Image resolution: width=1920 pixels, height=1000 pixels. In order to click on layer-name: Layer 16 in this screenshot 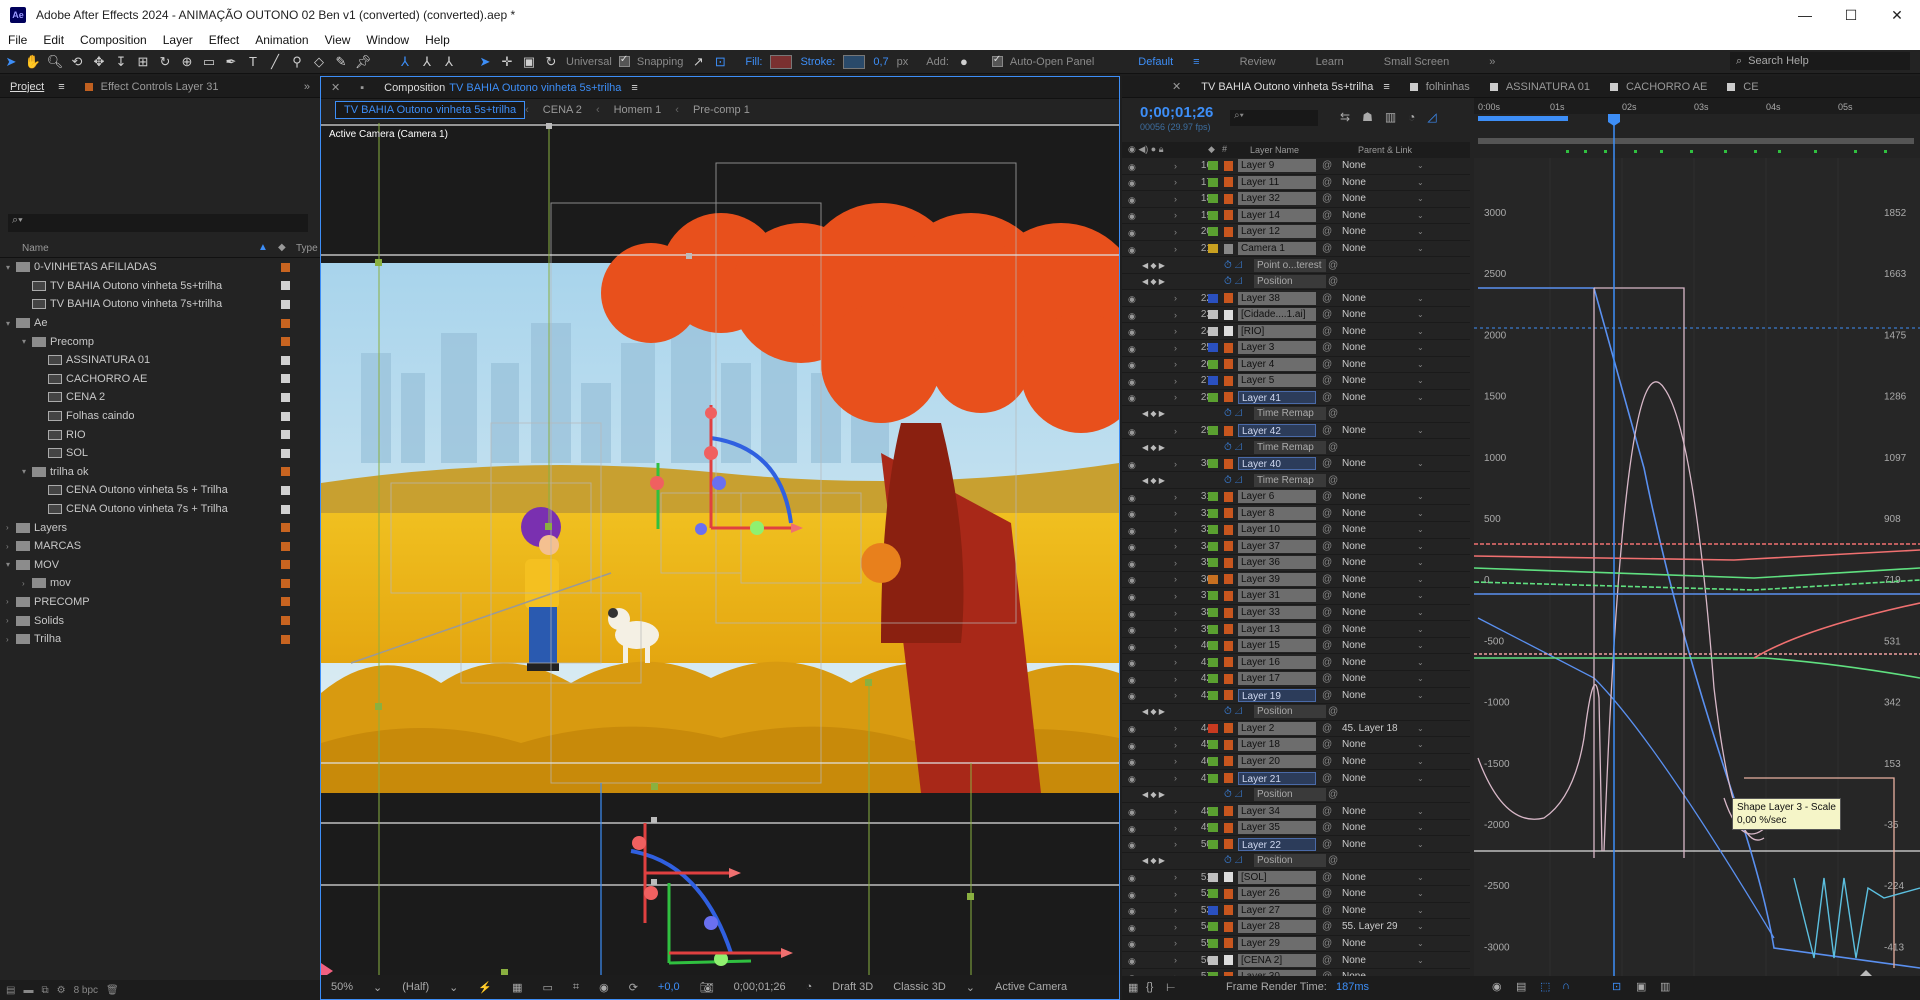, I will do `click(1277, 662)`.